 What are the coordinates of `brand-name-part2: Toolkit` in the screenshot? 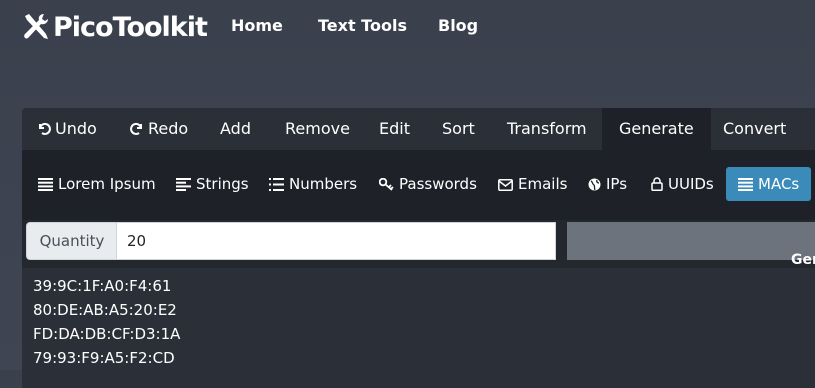 It's located at (160, 27).